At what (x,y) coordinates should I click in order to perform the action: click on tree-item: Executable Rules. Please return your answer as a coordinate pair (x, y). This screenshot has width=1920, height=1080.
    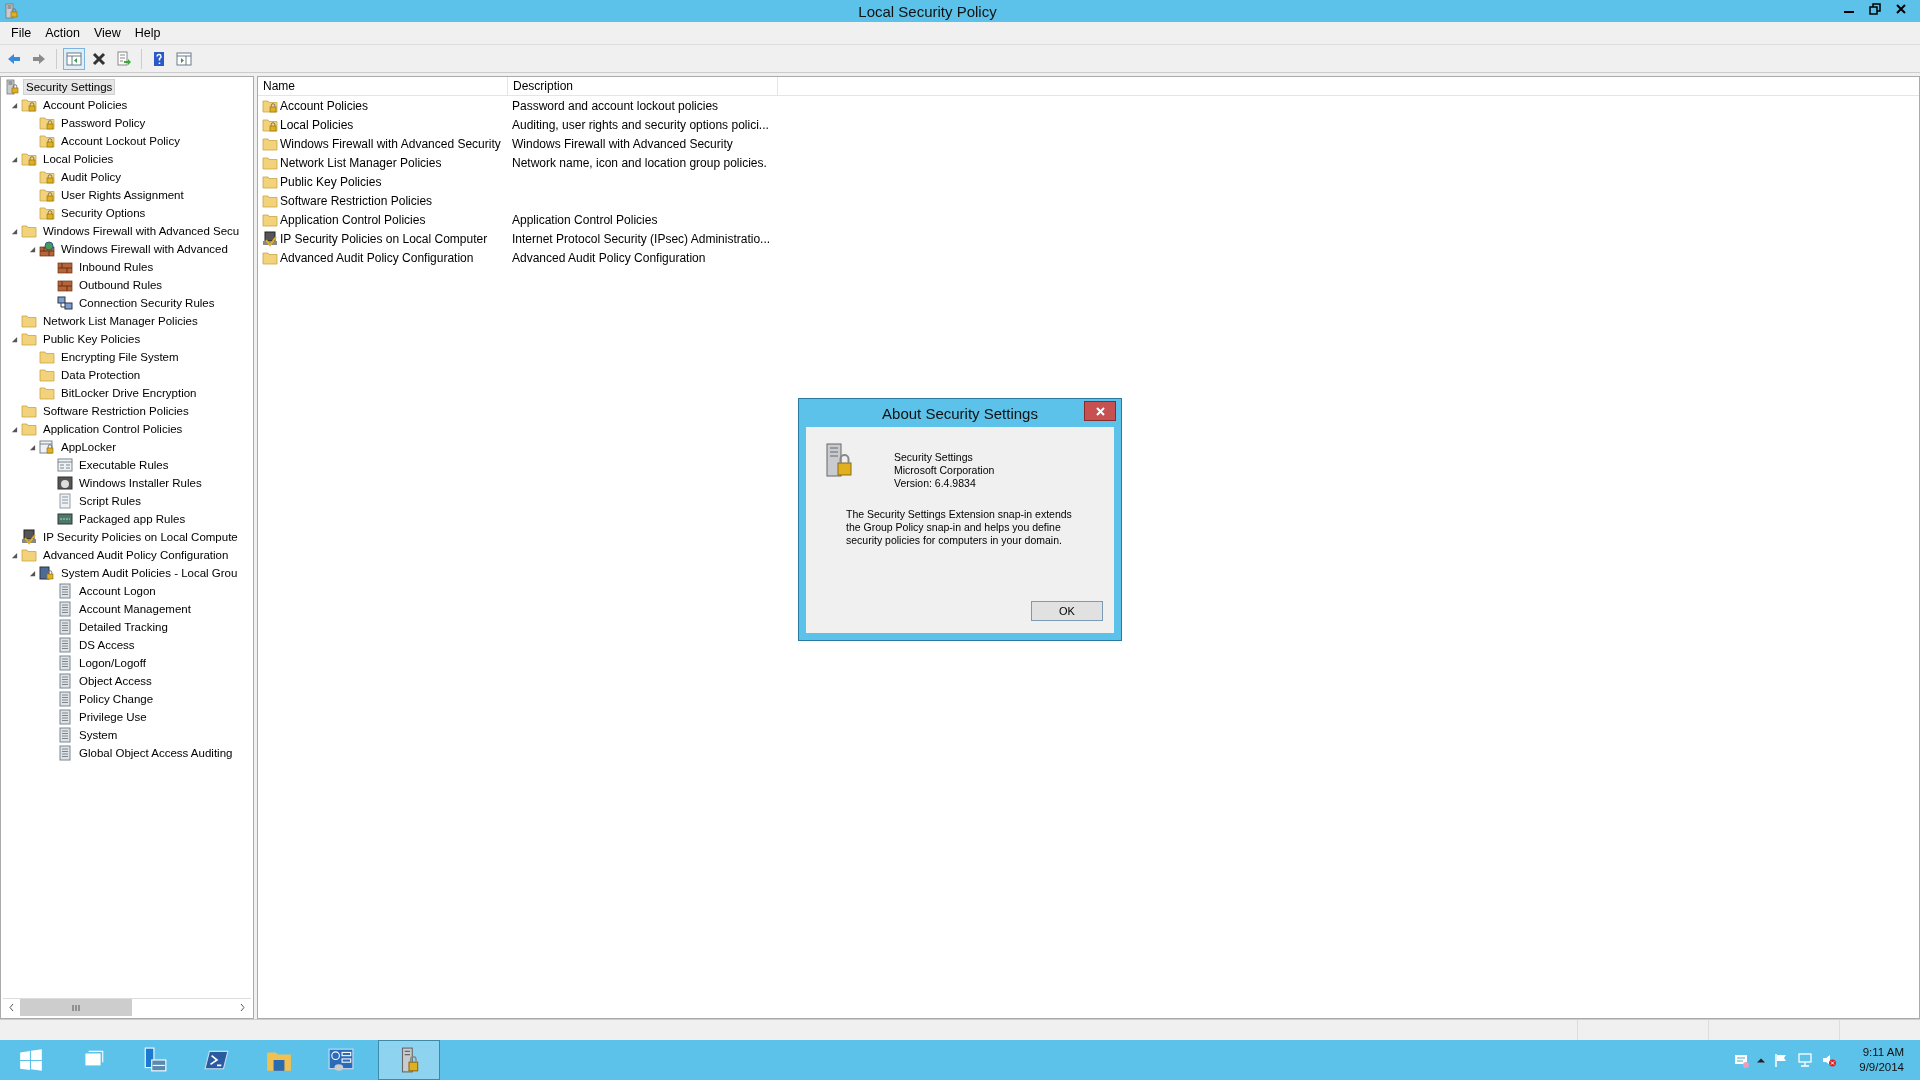
    Looking at the image, I should click on (124, 465).